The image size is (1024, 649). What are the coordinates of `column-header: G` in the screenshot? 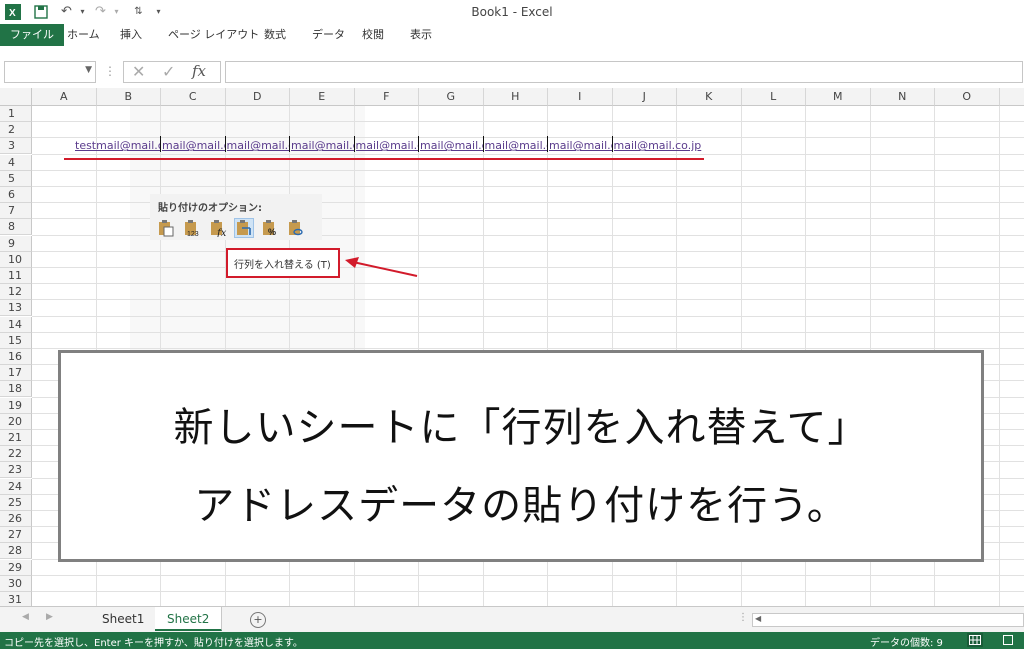 It's located at (451, 97).